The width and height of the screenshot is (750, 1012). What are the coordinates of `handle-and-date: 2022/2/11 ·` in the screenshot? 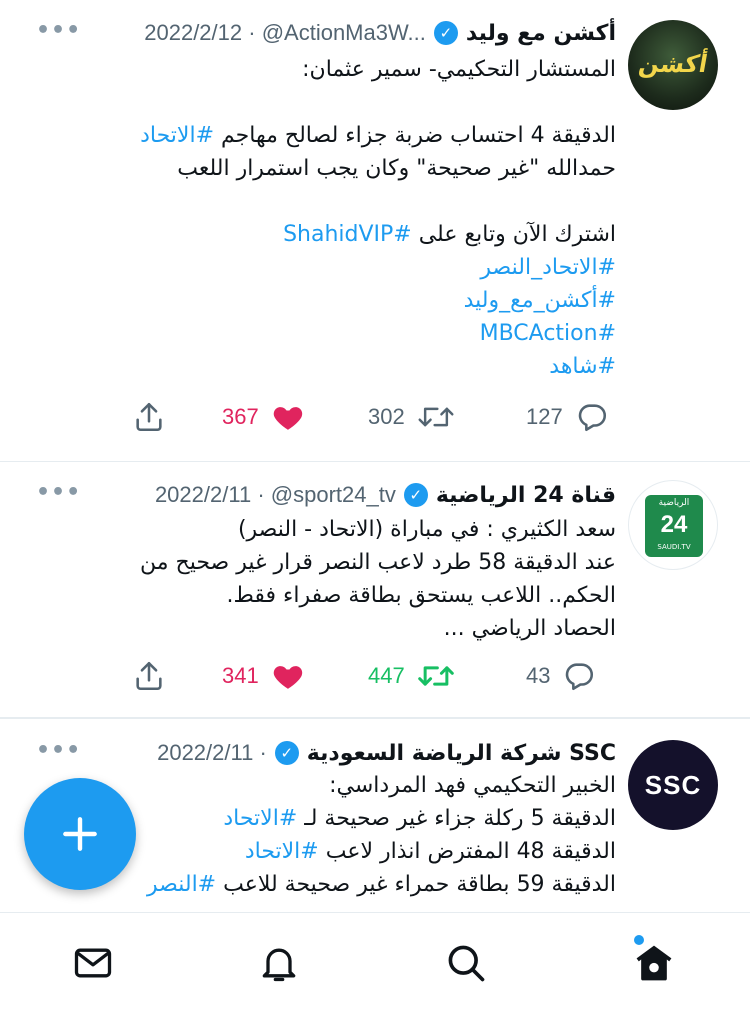 It's located at (212, 753).